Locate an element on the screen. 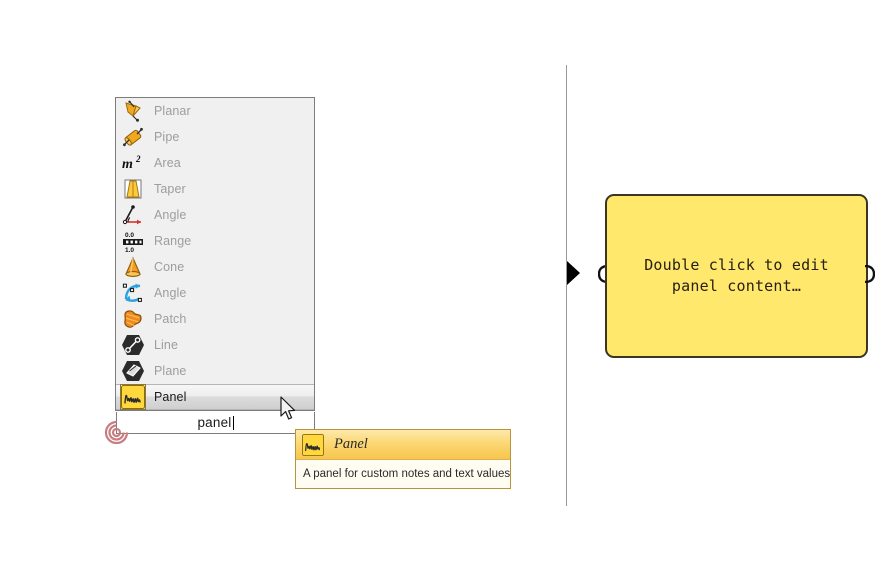 The image size is (895, 564). menu-item-taper: Taper is located at coordinates (215, 189).